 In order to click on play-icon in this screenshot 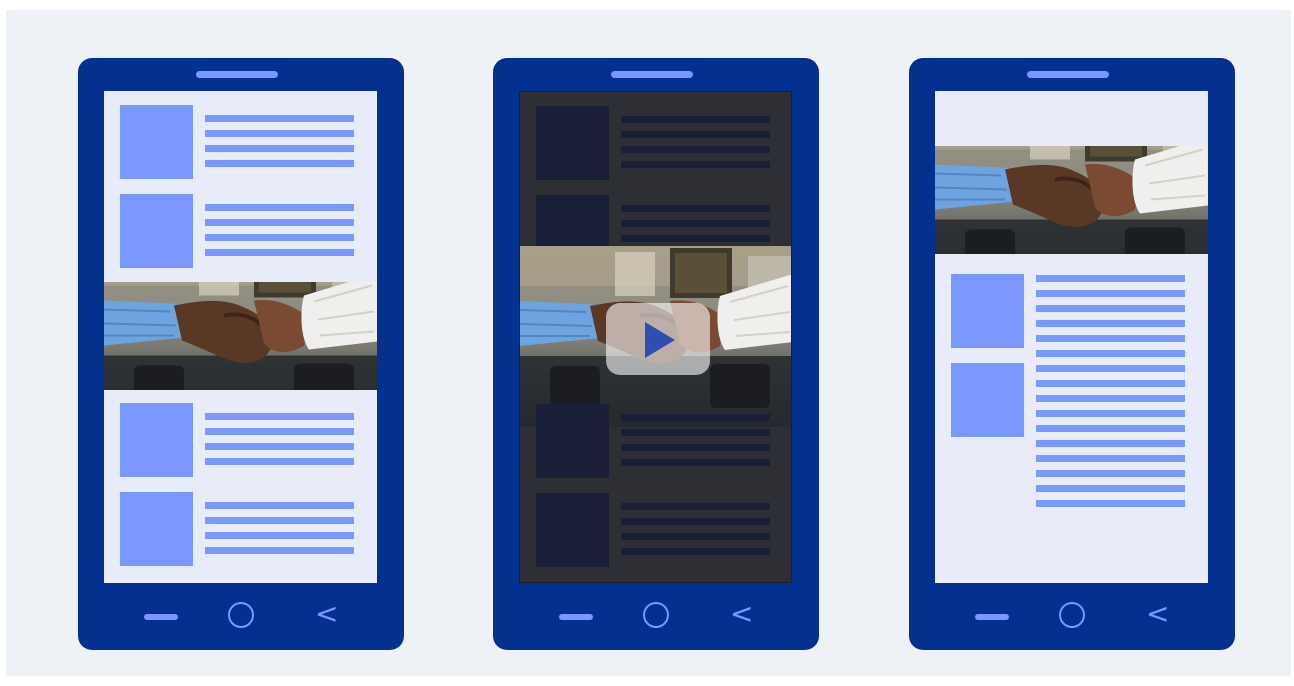, I will do `click(660, 340)`.